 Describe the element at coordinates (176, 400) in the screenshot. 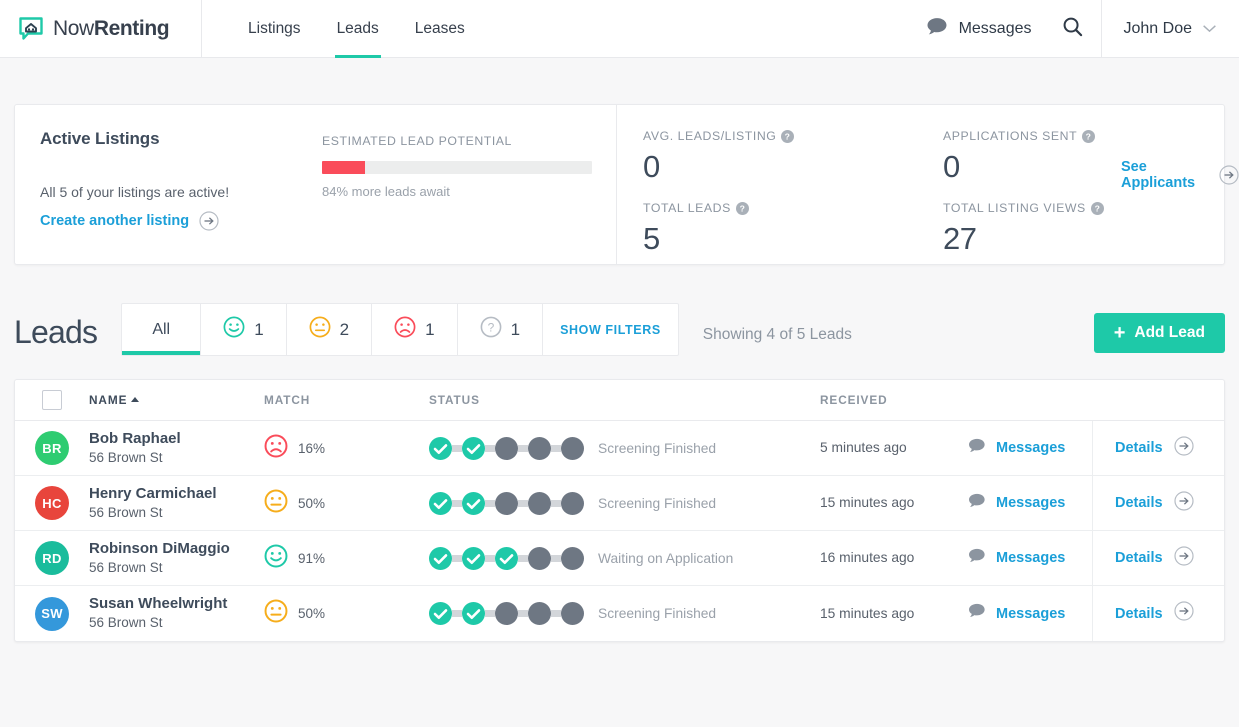

I see `column-header-name: NAME` at that location.